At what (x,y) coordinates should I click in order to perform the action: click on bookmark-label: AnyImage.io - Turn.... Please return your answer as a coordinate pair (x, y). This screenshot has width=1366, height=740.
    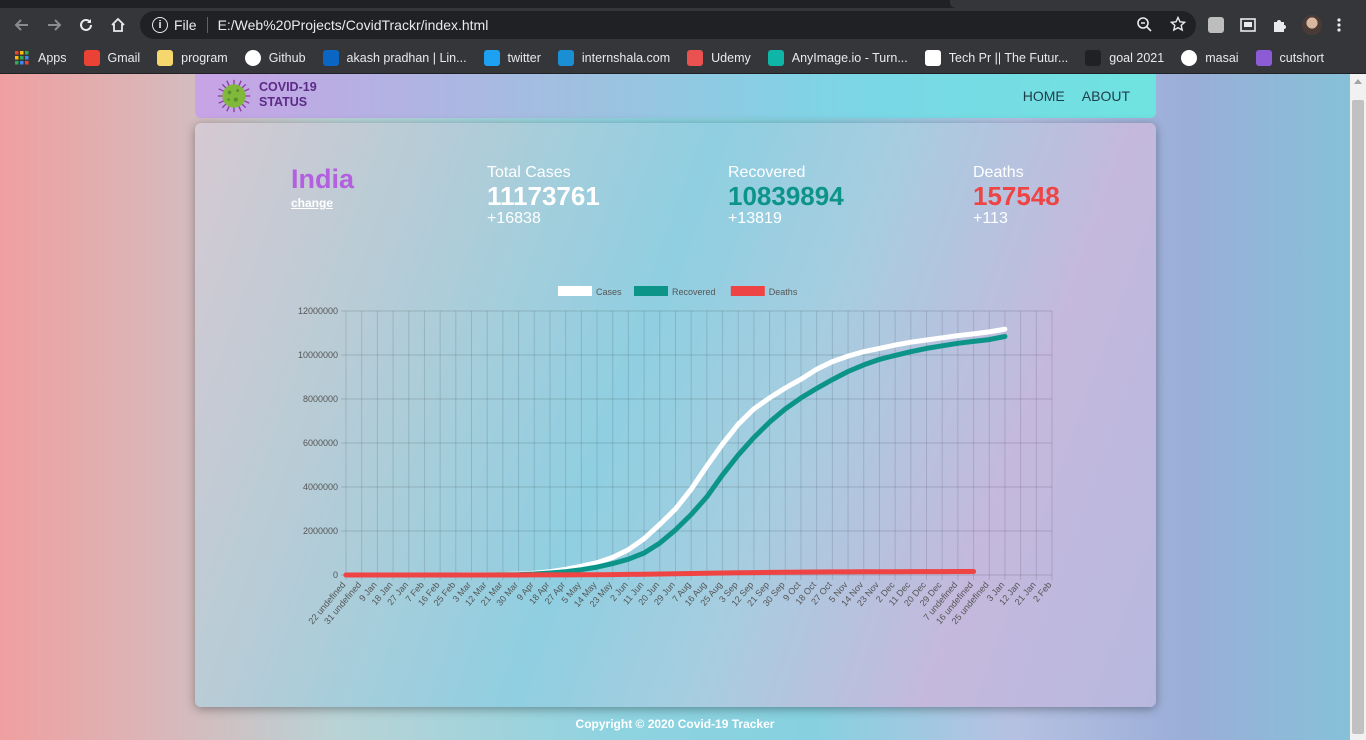
    Looking at the image, I should click on (849, 57).